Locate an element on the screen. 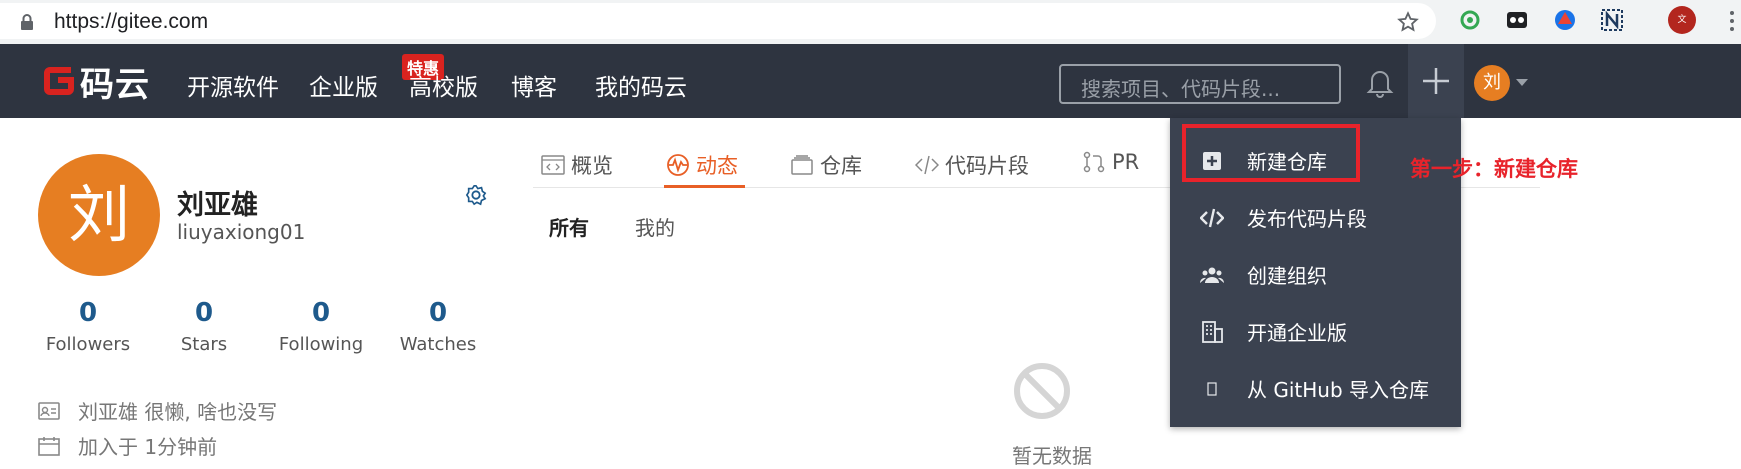 Image resolution: width=1741 pixels, height=469 pixels. stat-stars: 0 Stars is located at coordinates (204, 326).